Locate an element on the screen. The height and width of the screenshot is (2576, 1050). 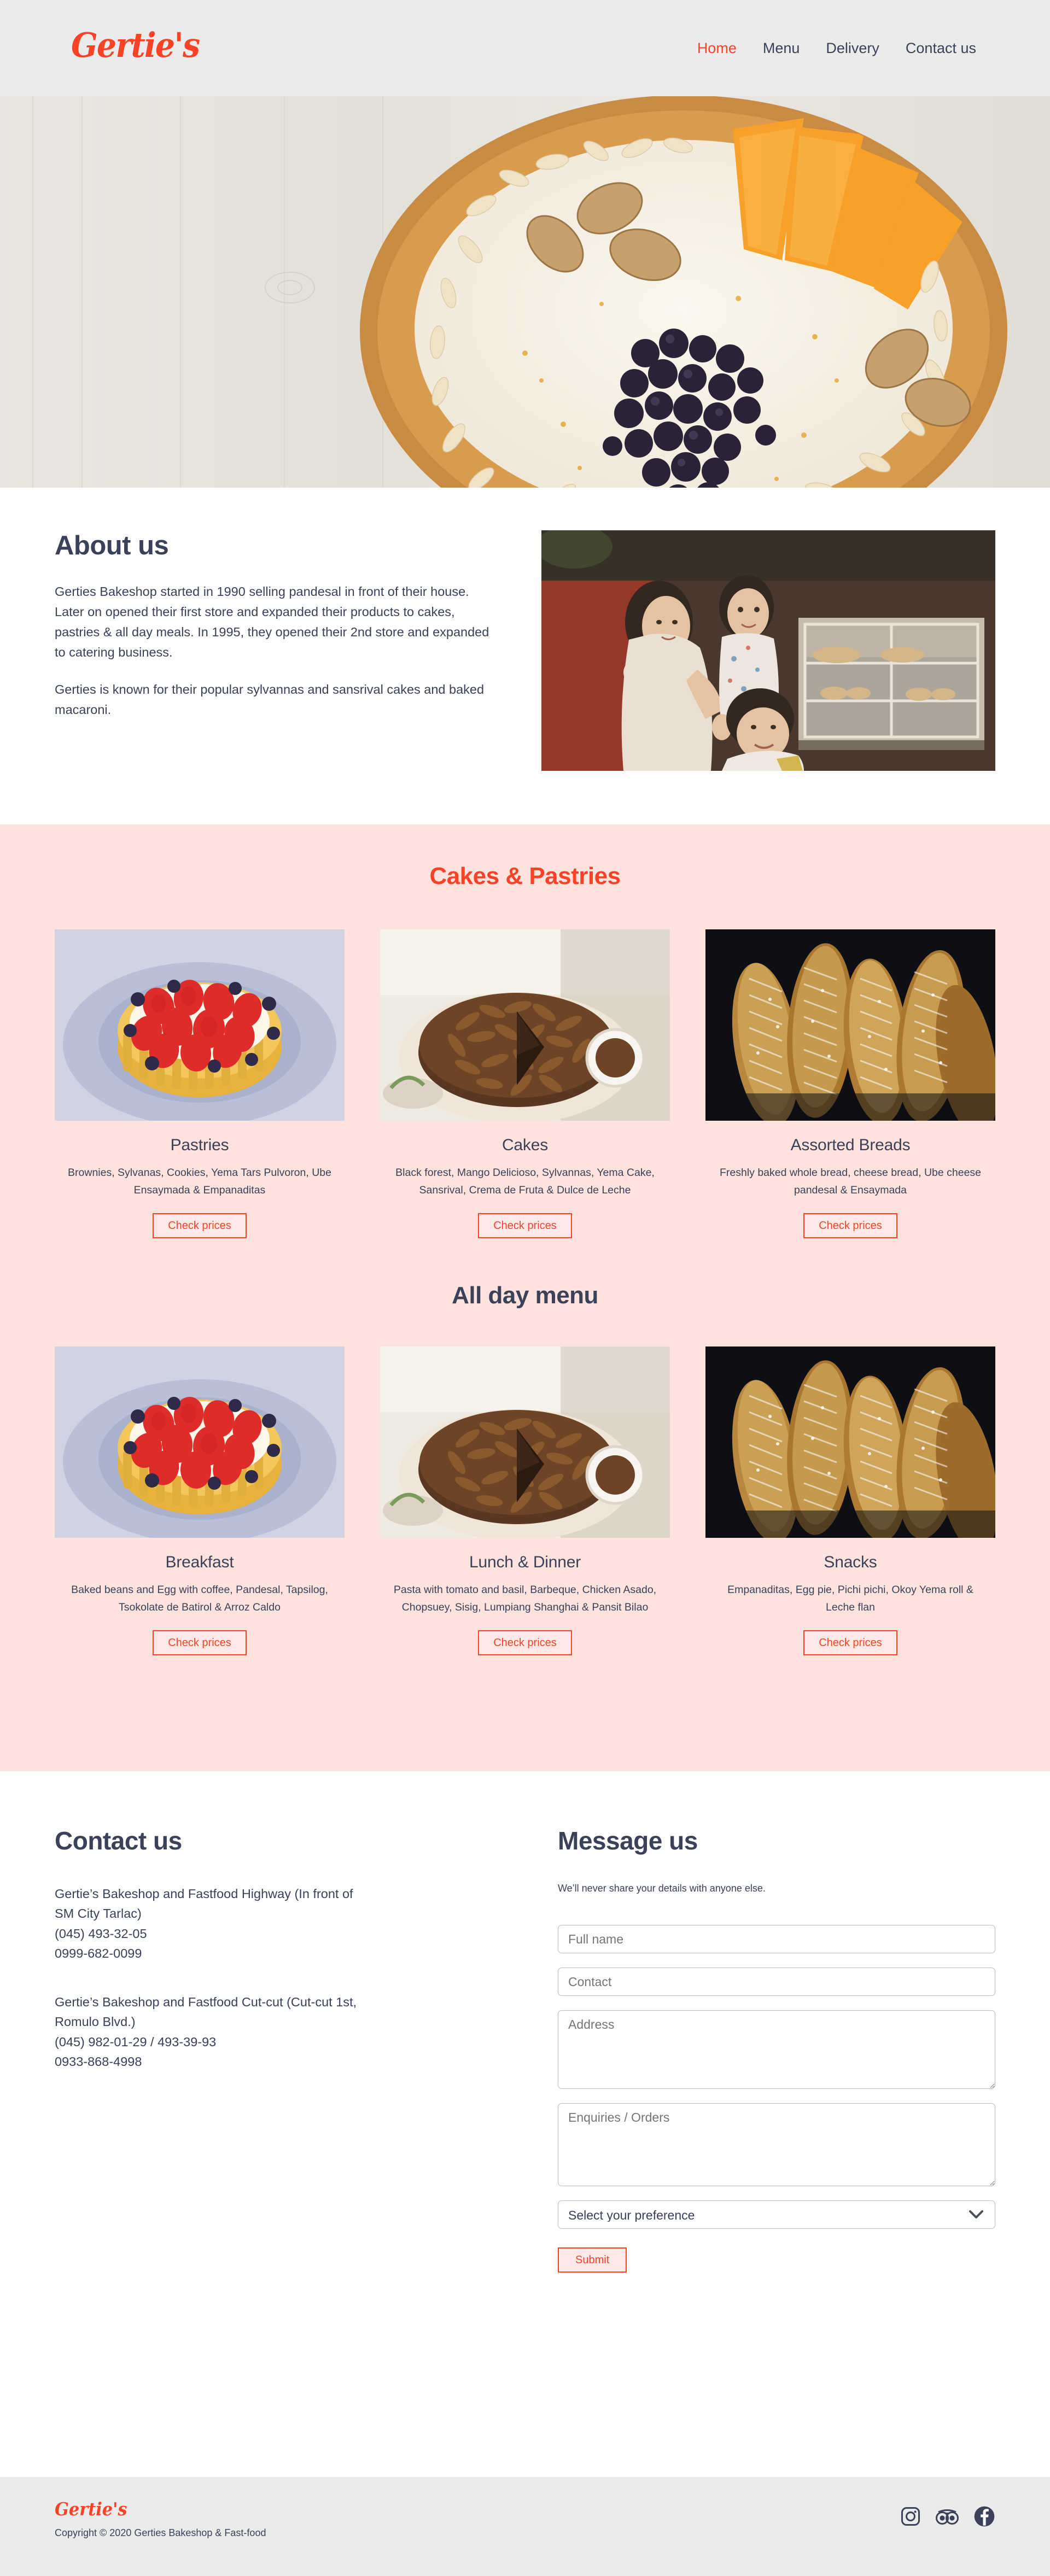
full-name-input is located at coordinates (776, 1939).